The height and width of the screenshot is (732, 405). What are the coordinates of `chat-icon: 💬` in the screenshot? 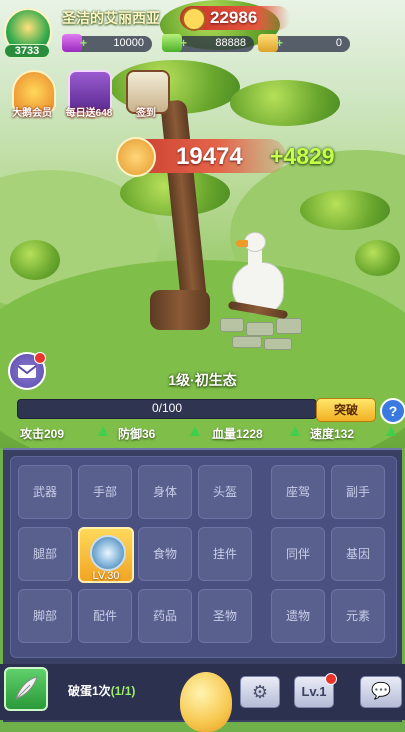 It's located at (381, 691).